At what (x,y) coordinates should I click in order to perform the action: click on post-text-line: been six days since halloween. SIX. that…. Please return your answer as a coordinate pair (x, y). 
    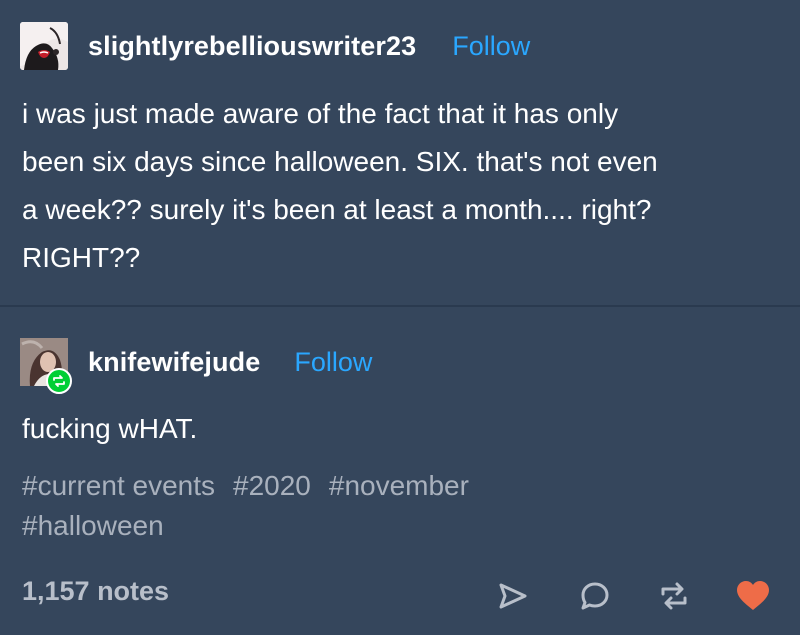
    Looking at the image, I should click on (340, 161).